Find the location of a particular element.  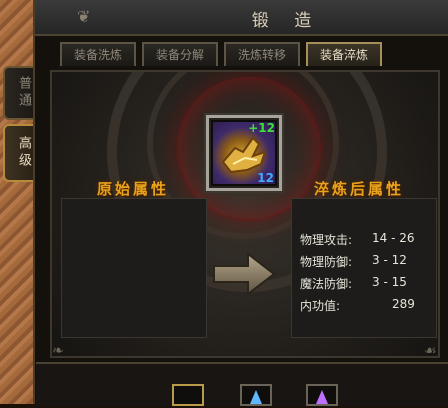

tab-refine-transfer: 洗炼转移 is located at coordinates (262, 54).